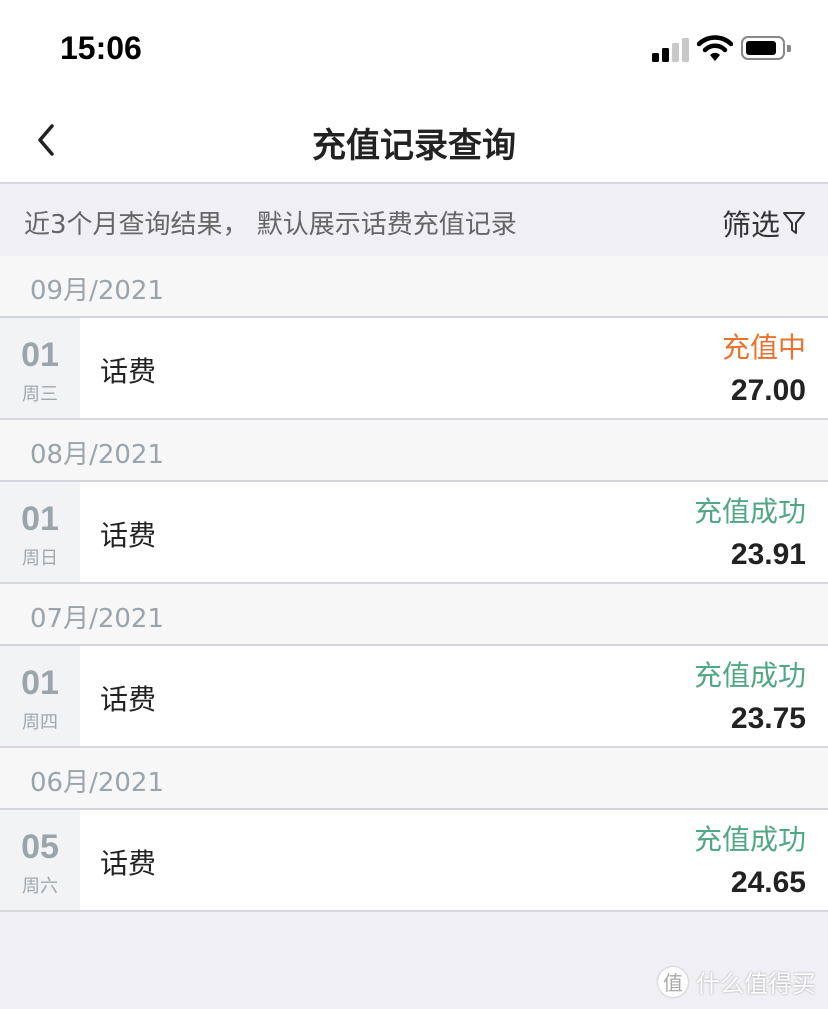 Image resolution: width=828 pixels, height=1009 pixels. What do you see at coordinates (414, 287) in the screenshot?
I see `month-header: 09月/2021` at bounding box center [414, 287].